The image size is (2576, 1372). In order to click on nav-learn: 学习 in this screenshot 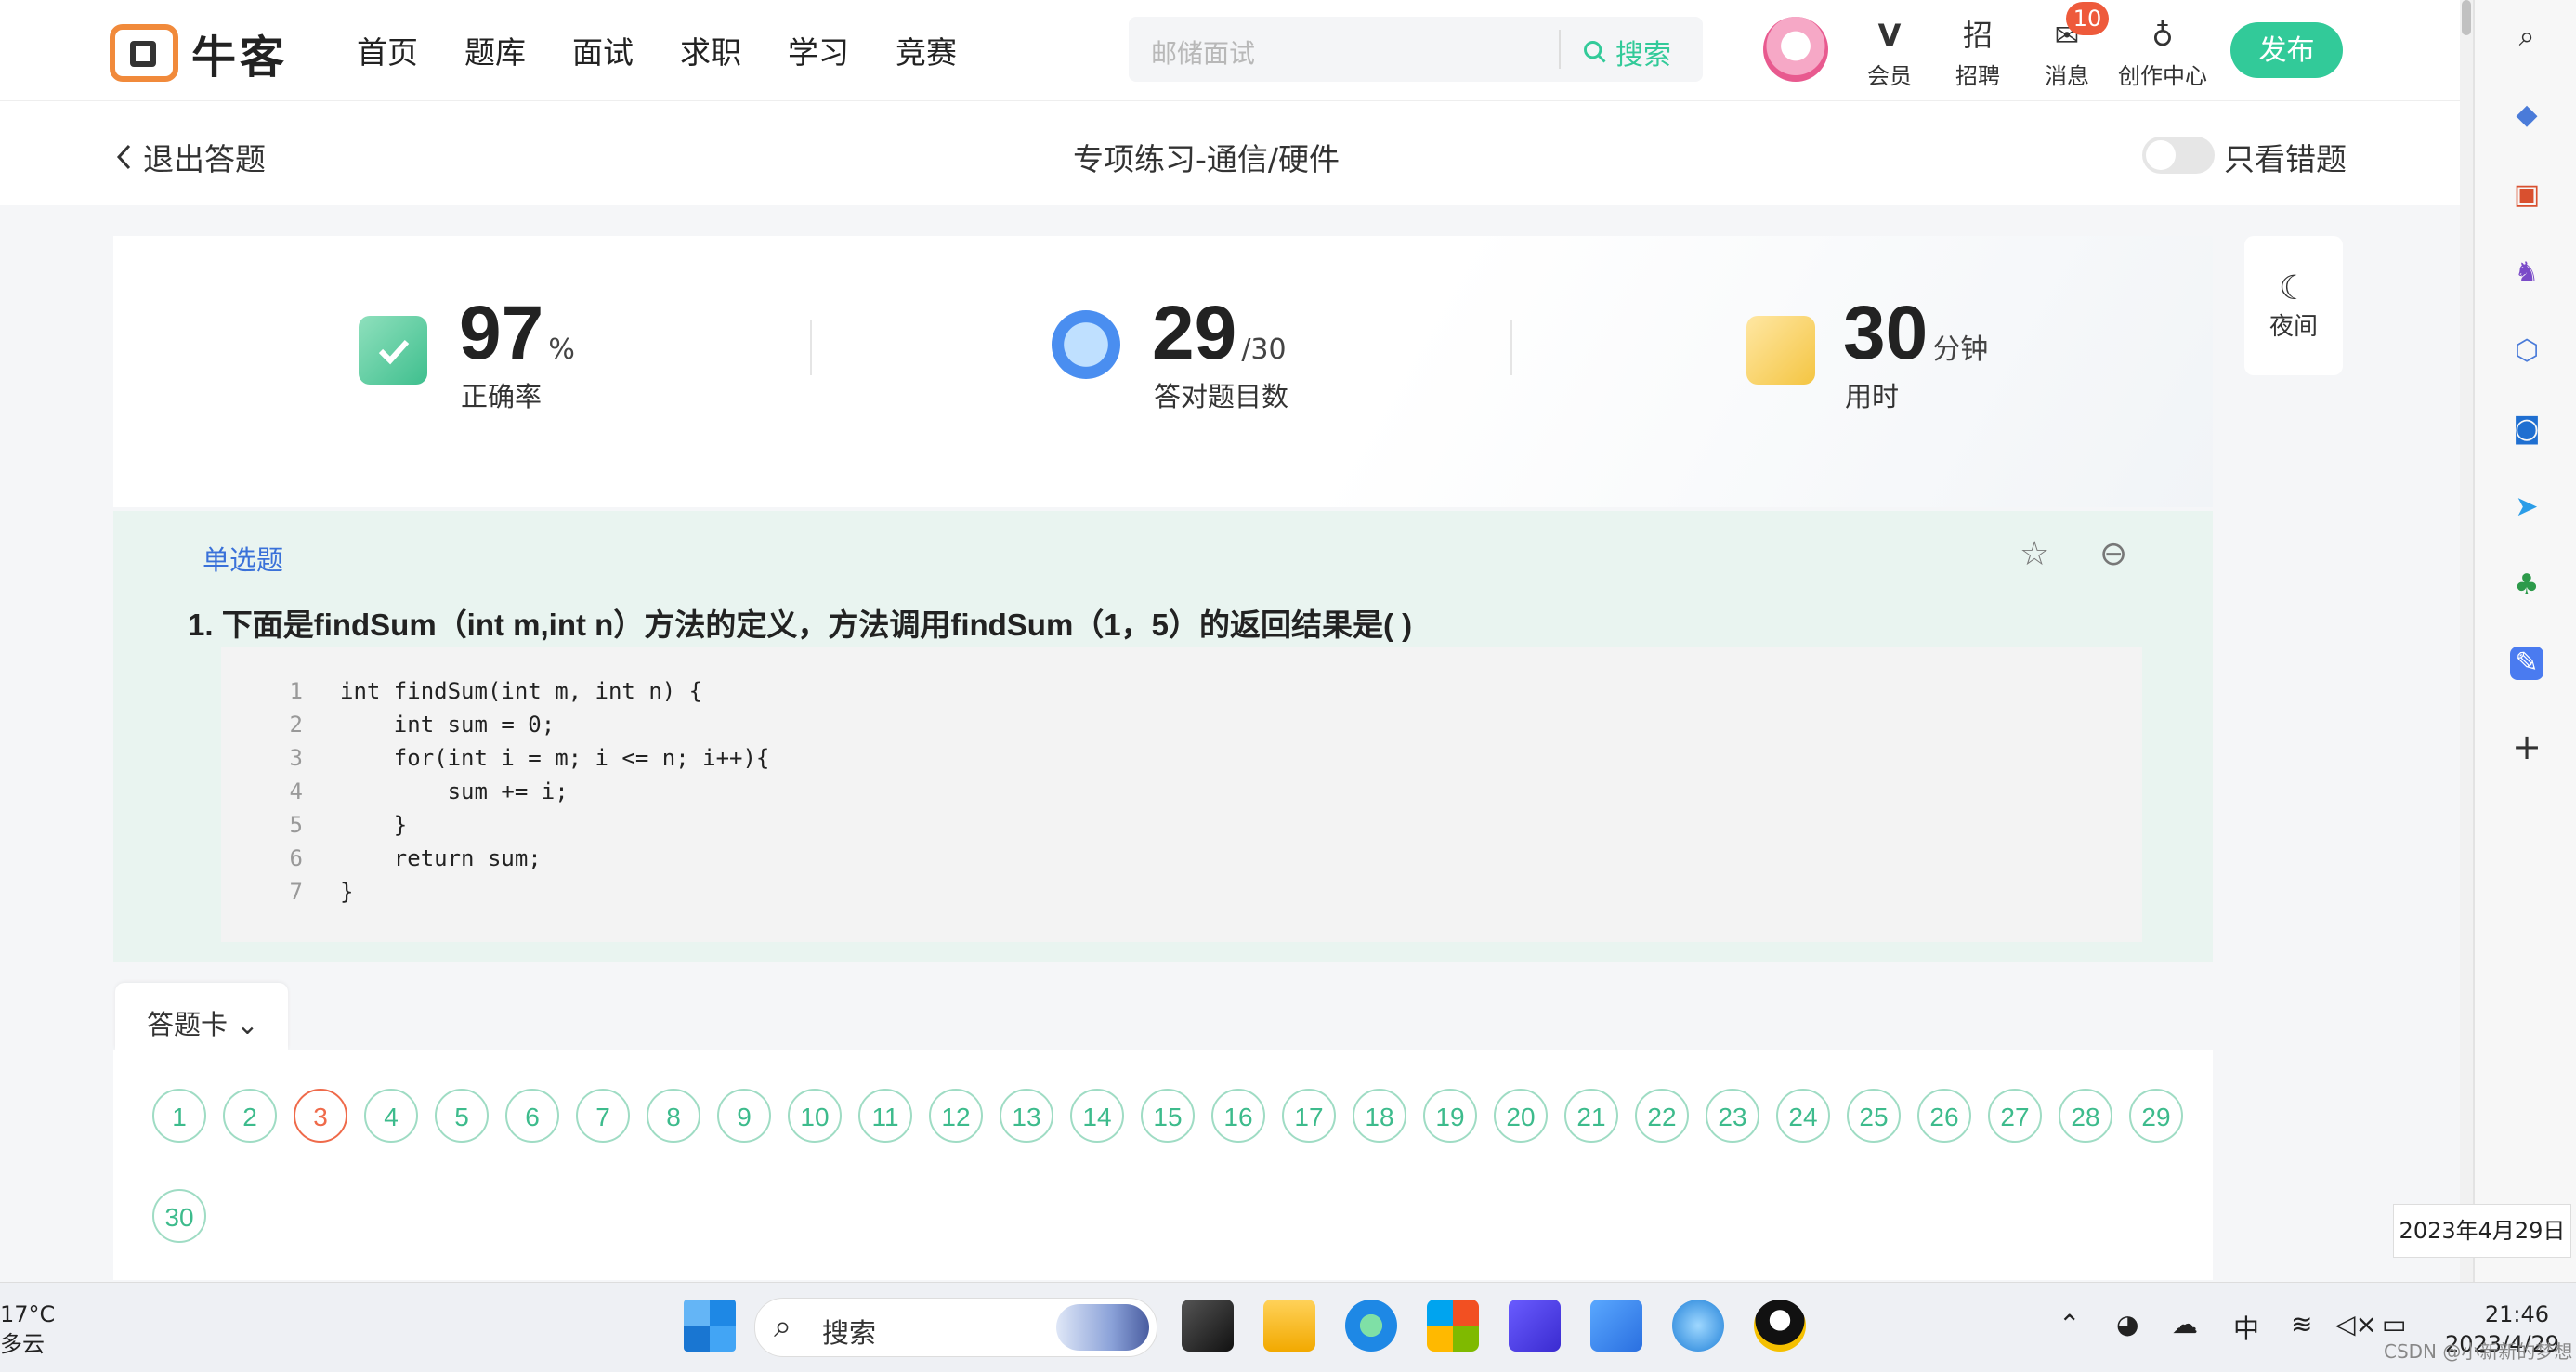, I will do `click(818, 50)`.